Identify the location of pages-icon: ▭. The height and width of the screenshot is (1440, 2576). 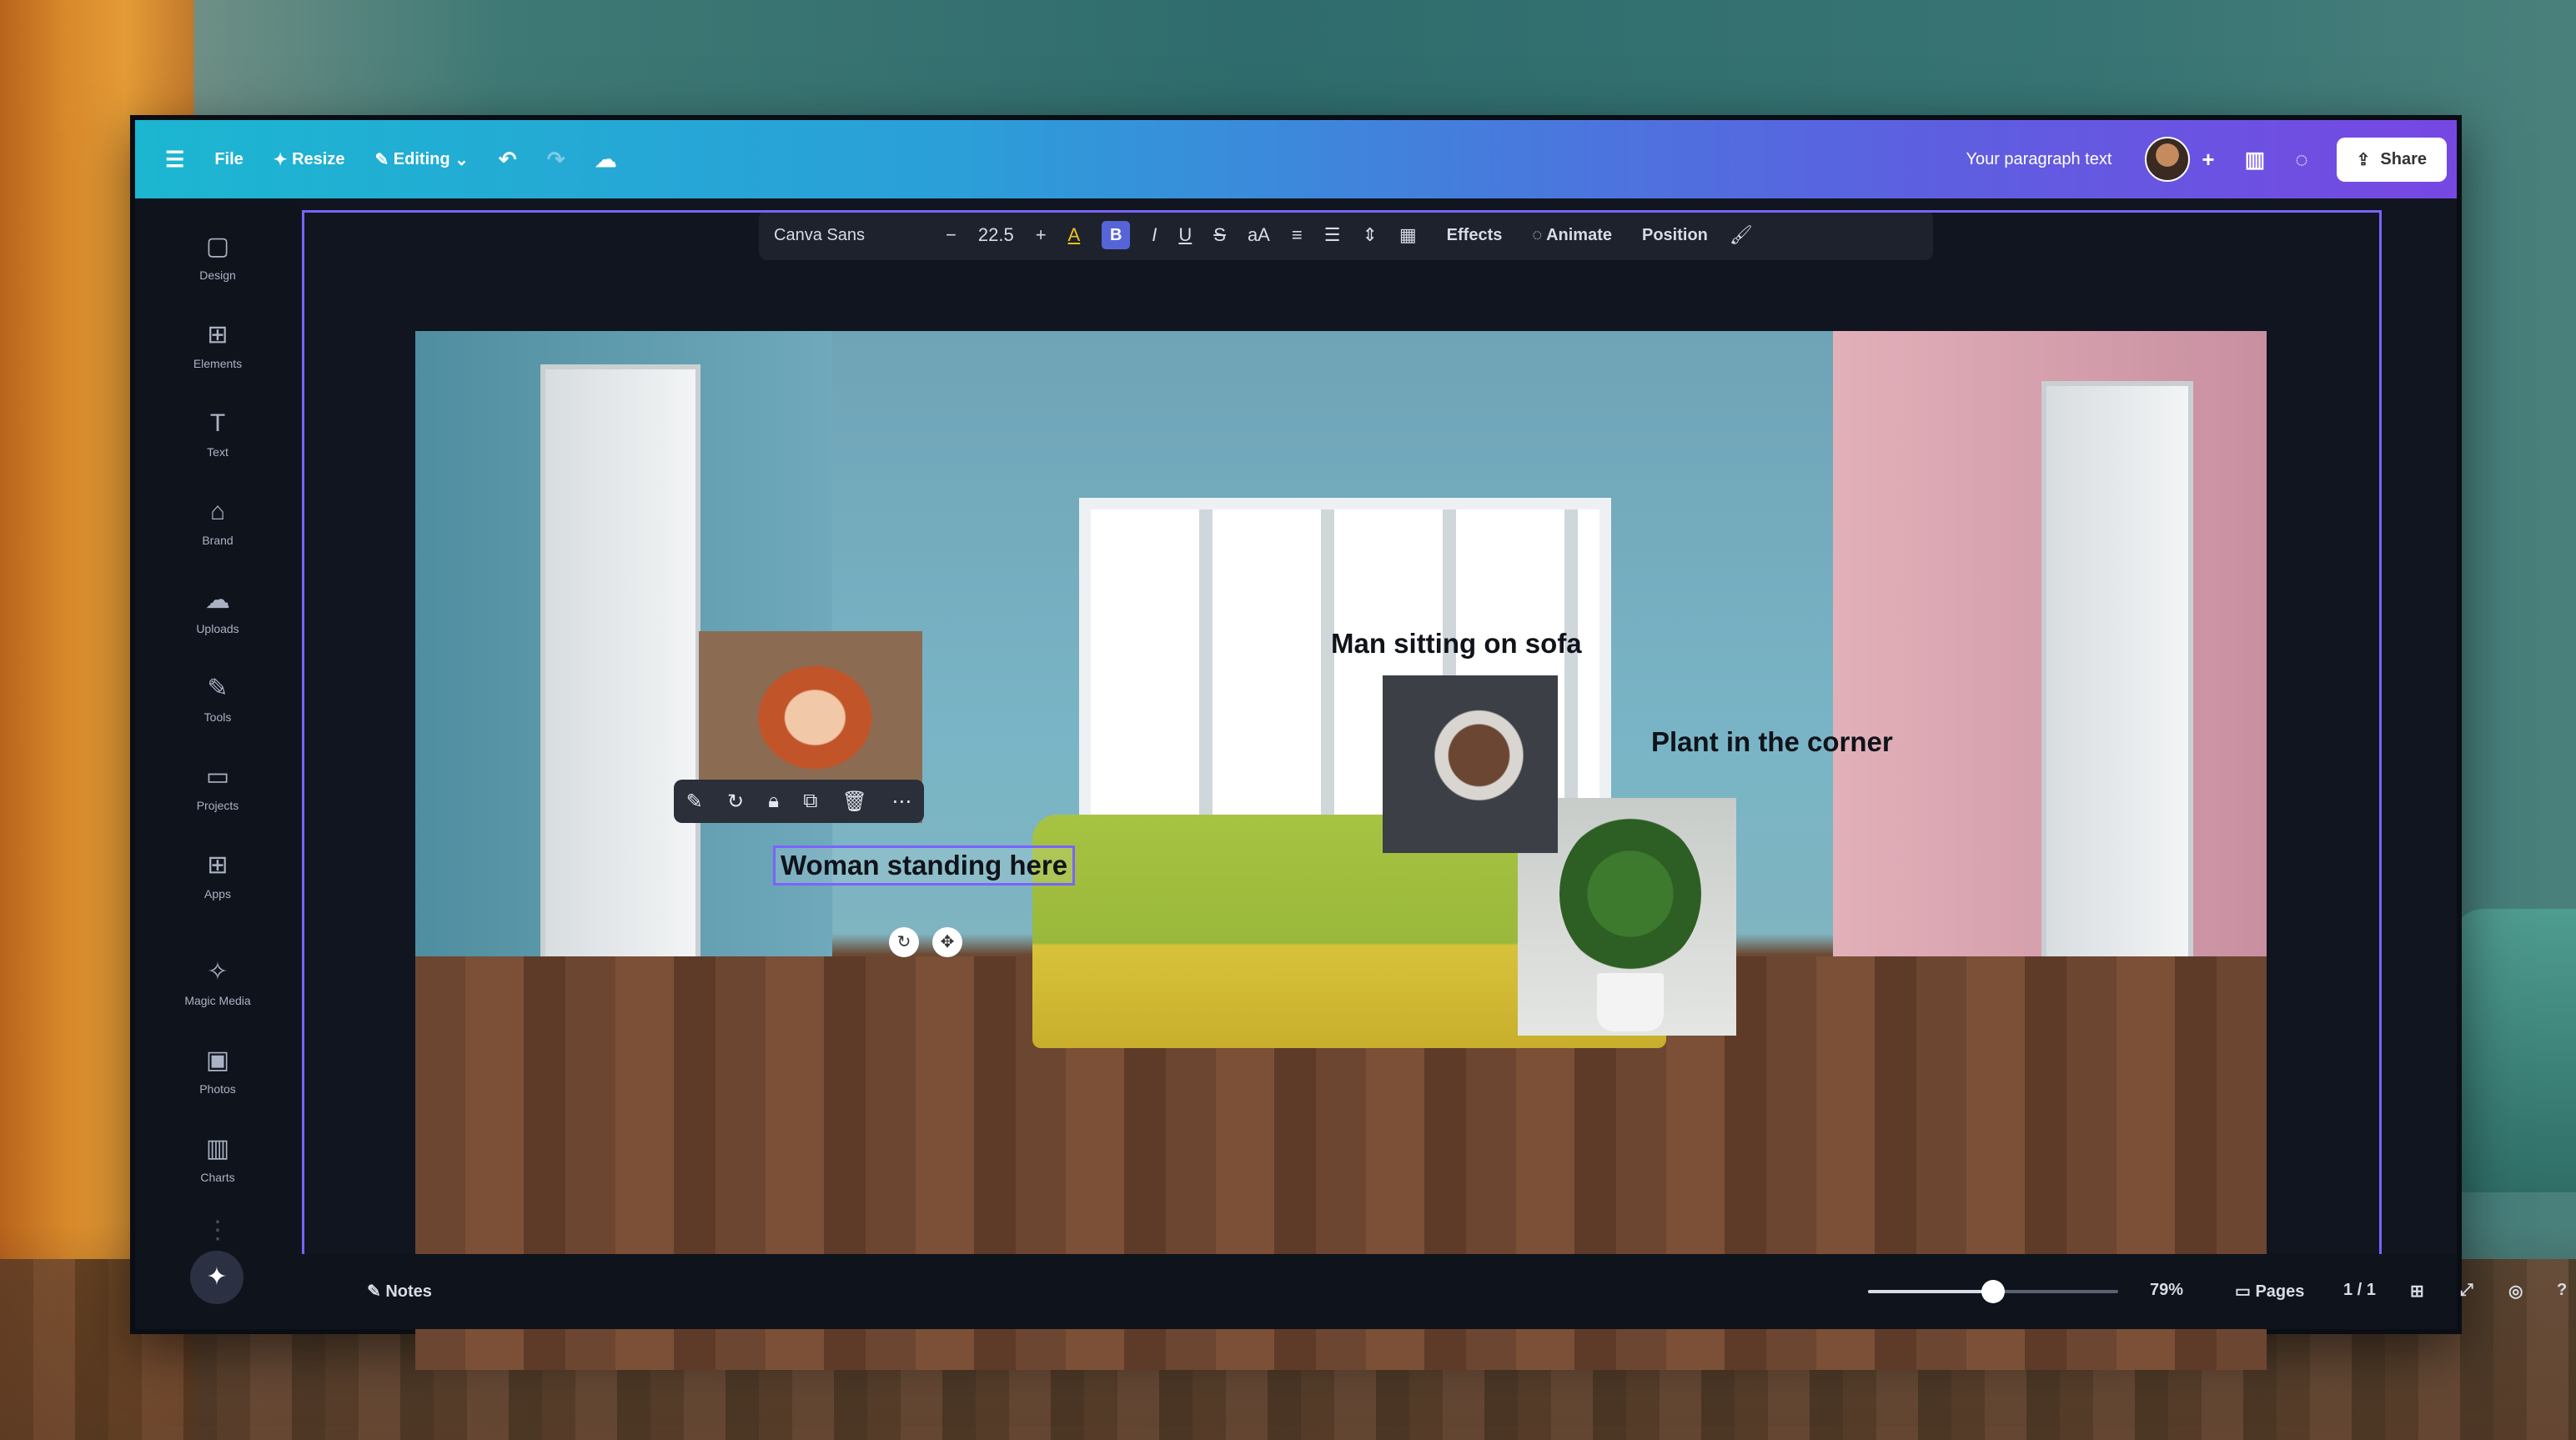
(2245, 1291).